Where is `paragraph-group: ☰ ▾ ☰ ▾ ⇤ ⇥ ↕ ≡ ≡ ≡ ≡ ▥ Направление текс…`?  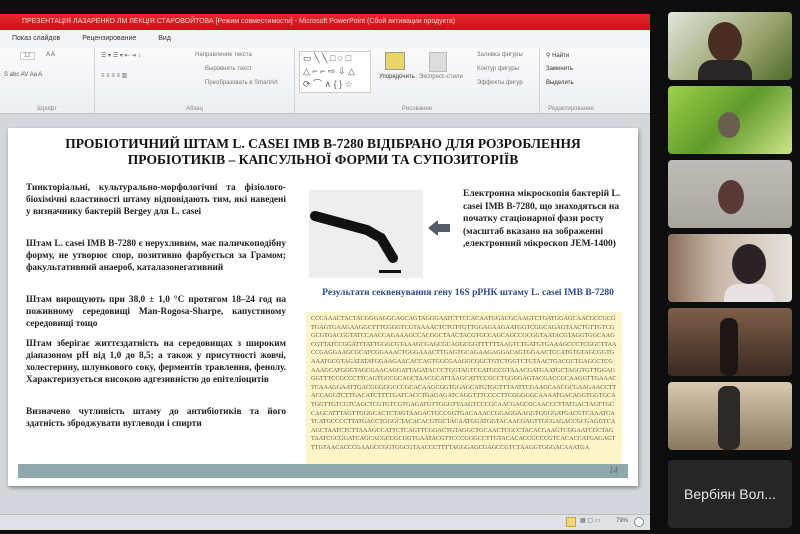
paragraph-group: ☰ ▾ ☰ ▾ ⇤ ⇥ ↕ ≡ ≡ ≡ ≡ ▥ Направление текс… is located at coordinates (195, 81).